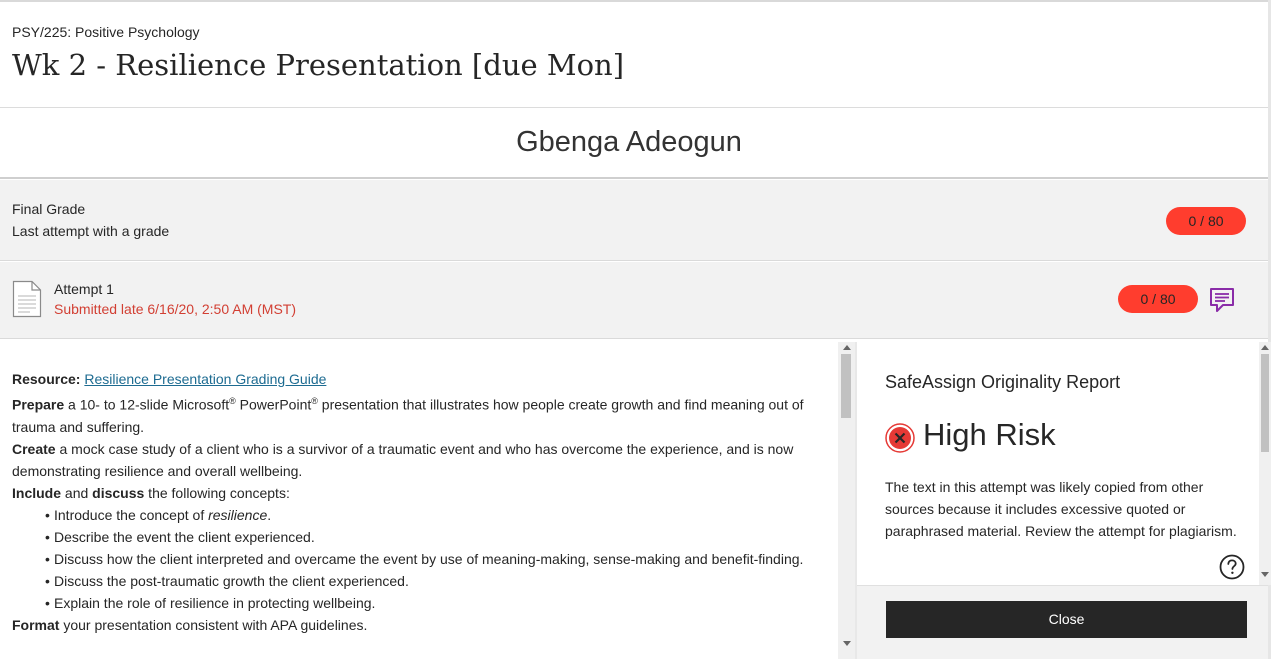  Describe the element at coordinates (38, 404) in the screenshot. I see `prepare-bold: Prepare` at that location.